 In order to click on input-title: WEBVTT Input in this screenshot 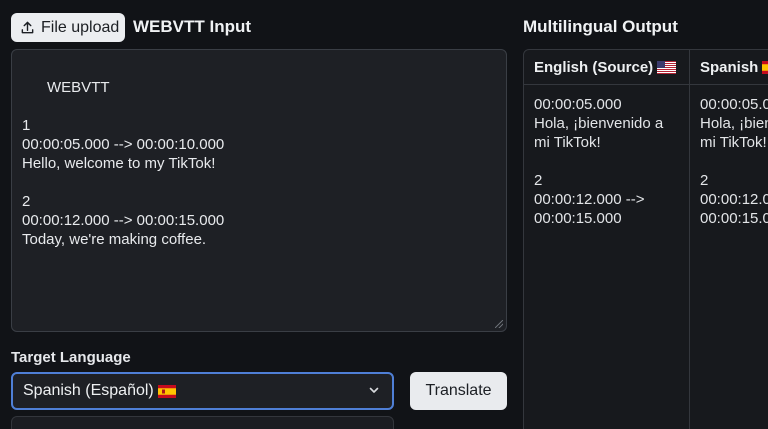, I will do `click(192, 26)`.